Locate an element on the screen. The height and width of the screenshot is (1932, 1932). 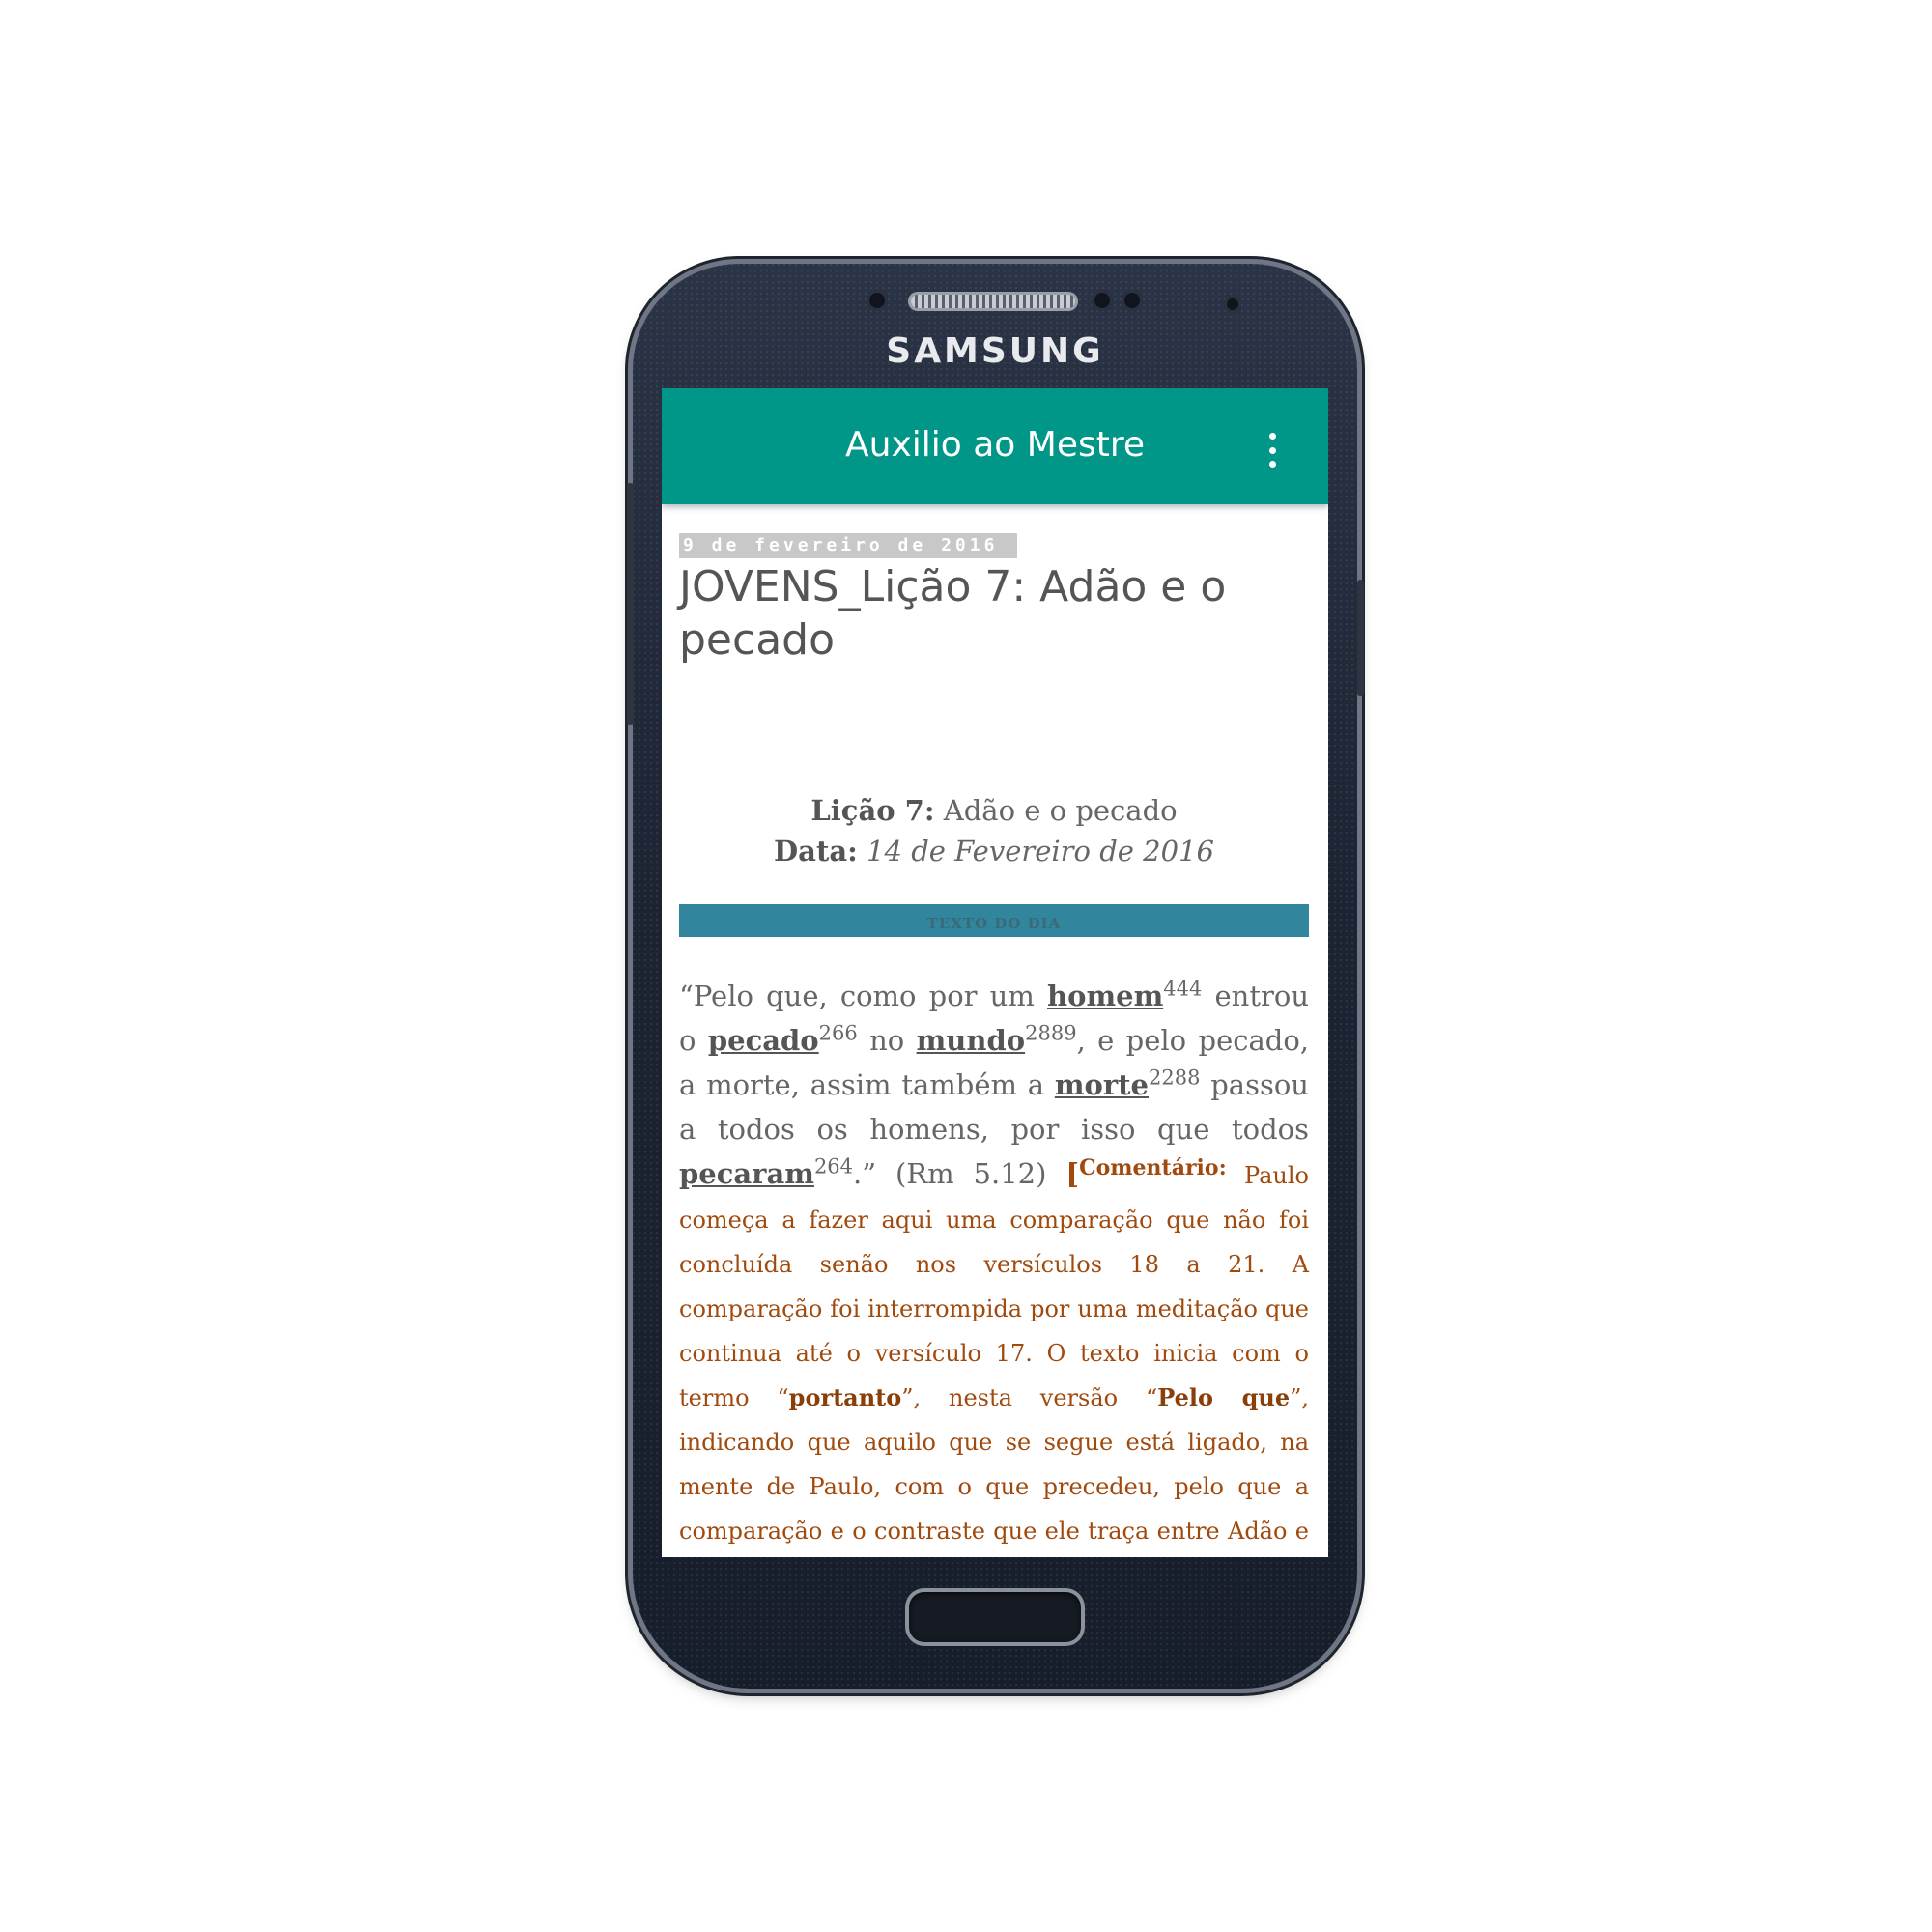
strong-word-link: pecaram is located at coordinates (746, 1173).